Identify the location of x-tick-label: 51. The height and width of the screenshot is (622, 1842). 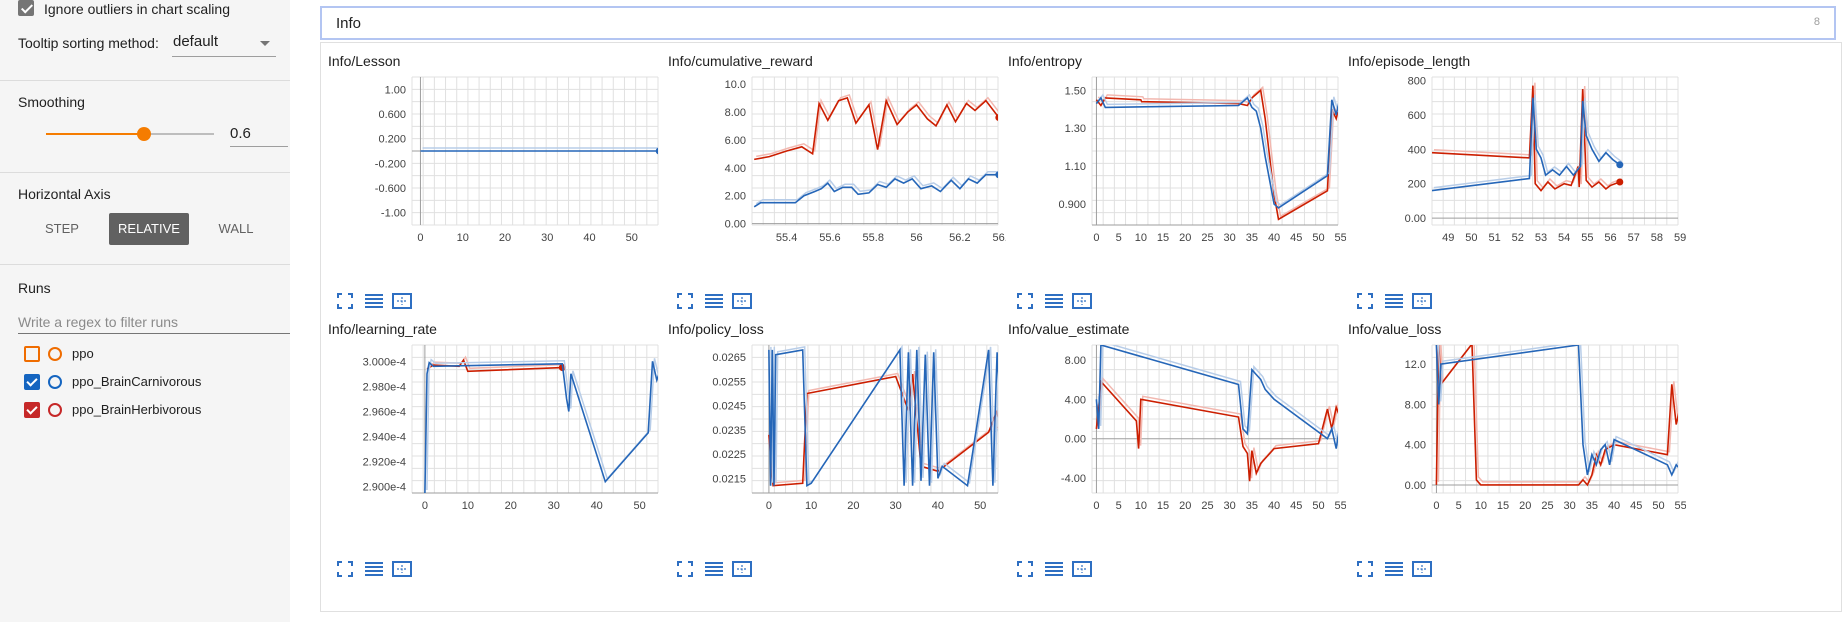
(1494, 238).